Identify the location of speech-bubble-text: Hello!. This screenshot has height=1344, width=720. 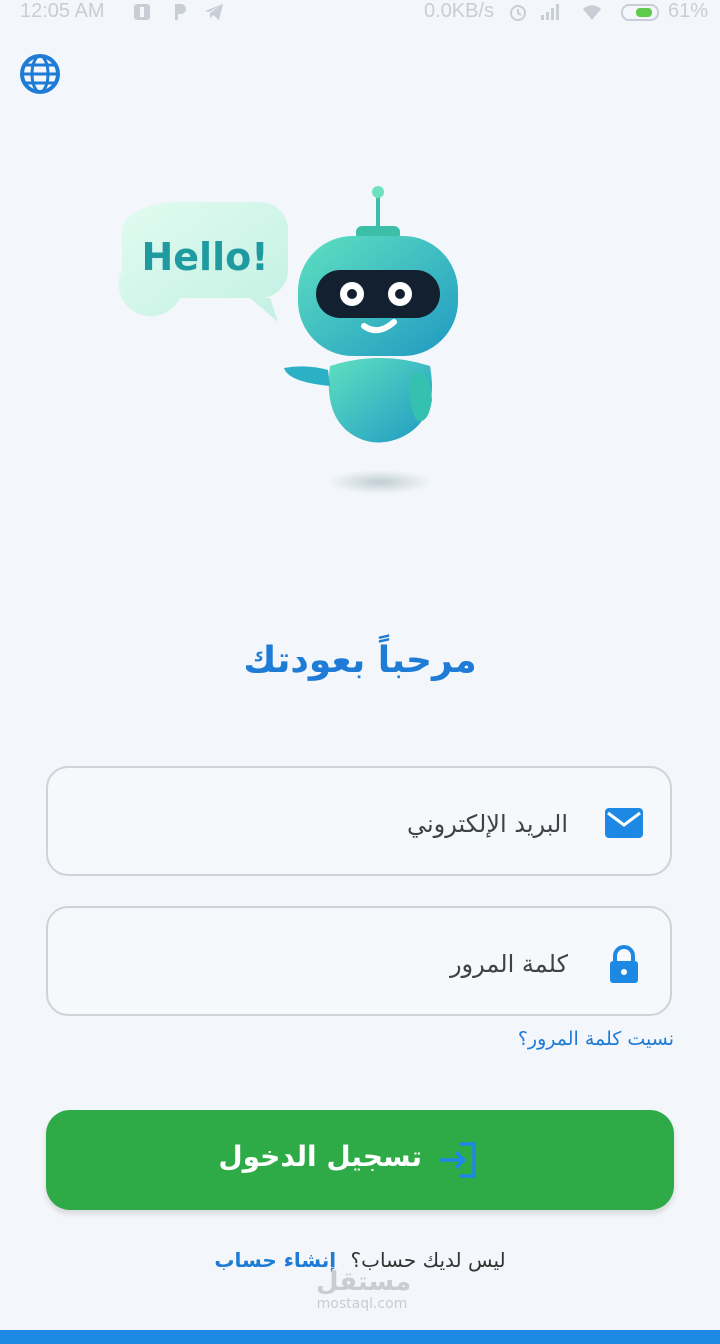
(204, 257).